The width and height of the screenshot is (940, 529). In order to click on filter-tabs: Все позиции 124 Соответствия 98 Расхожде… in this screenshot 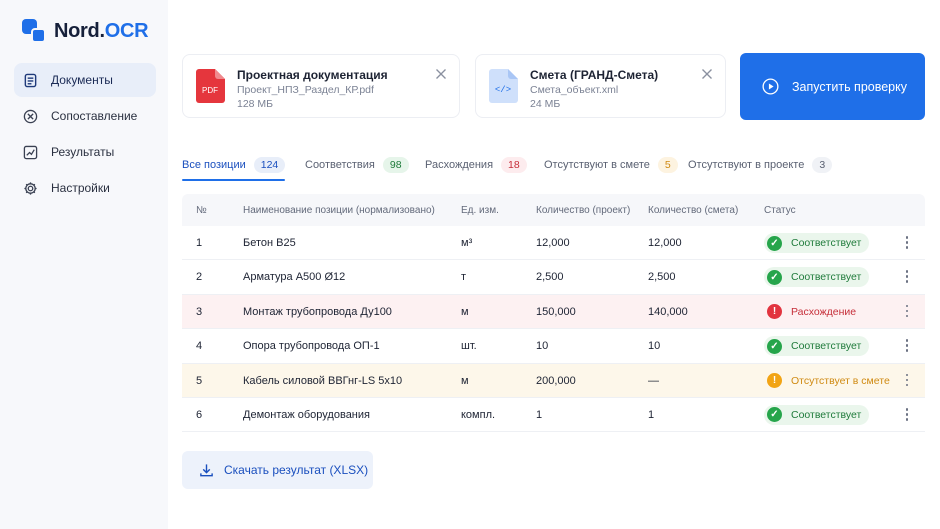, I will do `click(553, 166)`.